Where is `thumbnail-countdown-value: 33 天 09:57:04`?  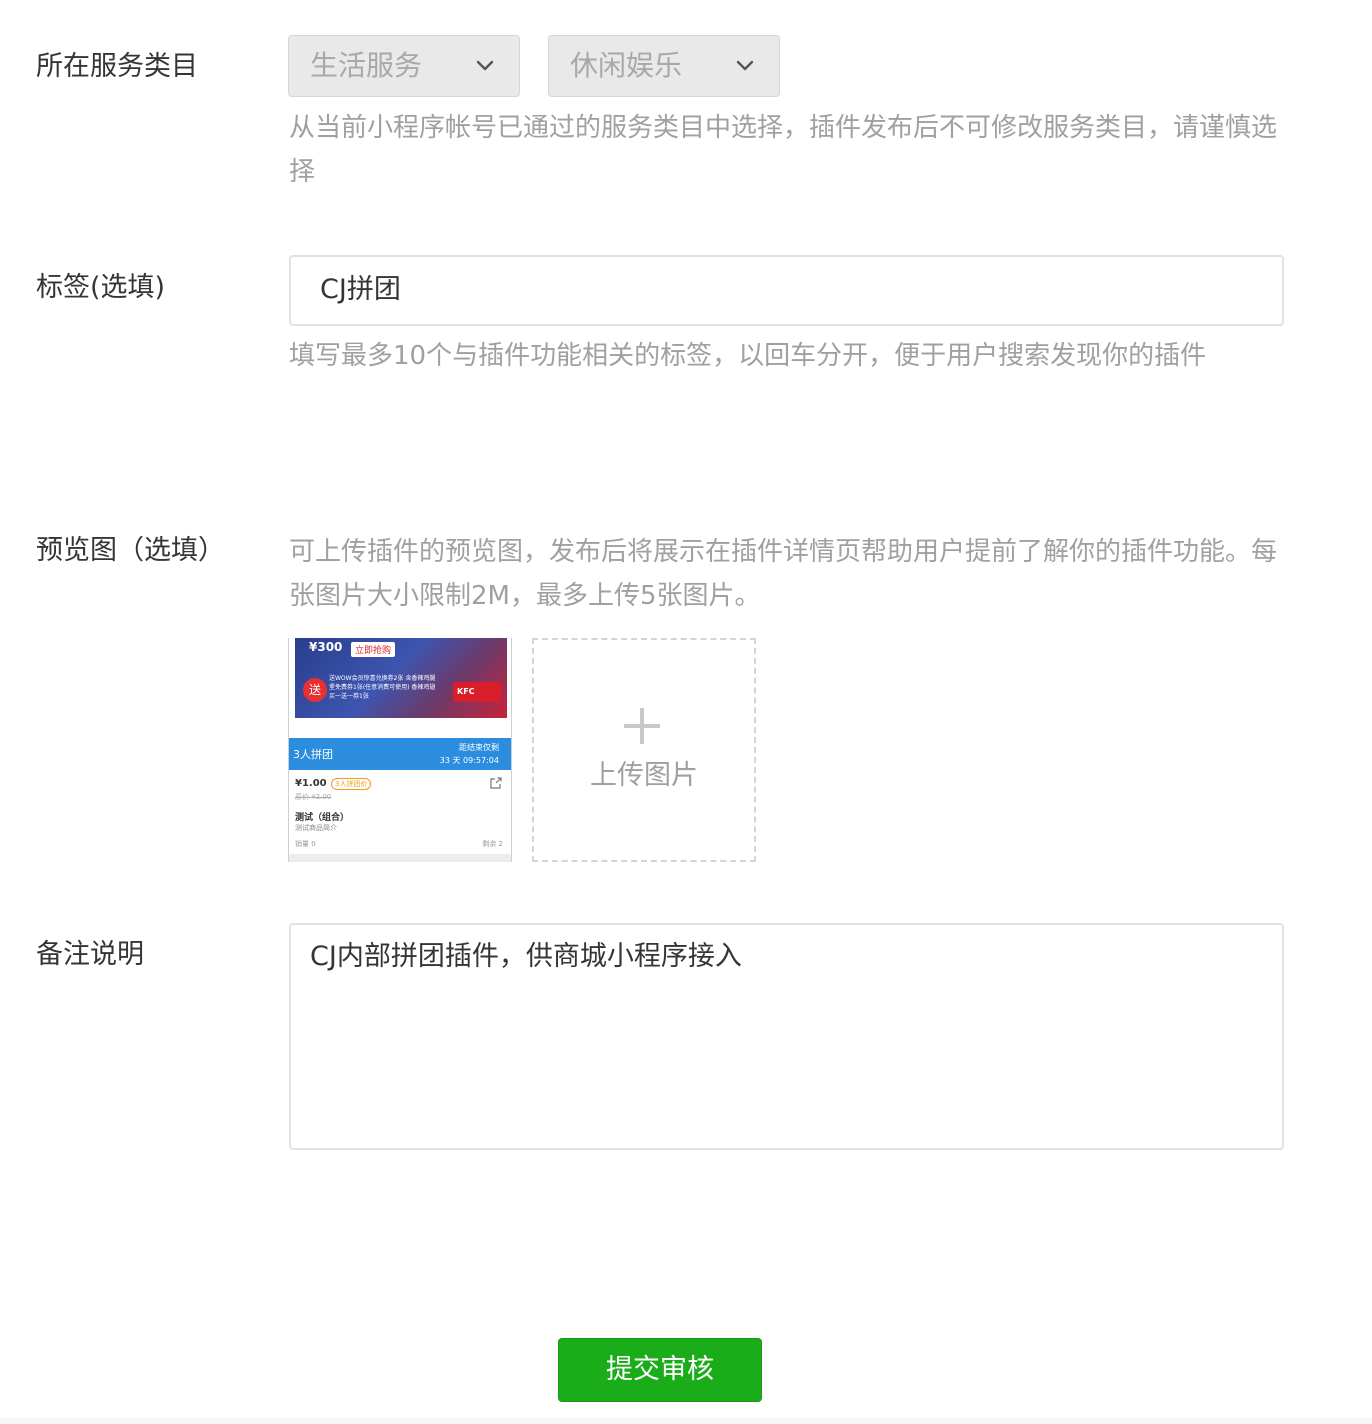
thumbnail-countdown-value: 33 天 09:57:04 is located at coordinates (469, 760).